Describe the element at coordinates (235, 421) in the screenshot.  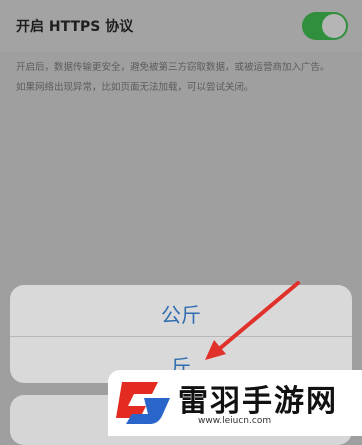
I see `watermark-url: www.leiucn.com` at that location.